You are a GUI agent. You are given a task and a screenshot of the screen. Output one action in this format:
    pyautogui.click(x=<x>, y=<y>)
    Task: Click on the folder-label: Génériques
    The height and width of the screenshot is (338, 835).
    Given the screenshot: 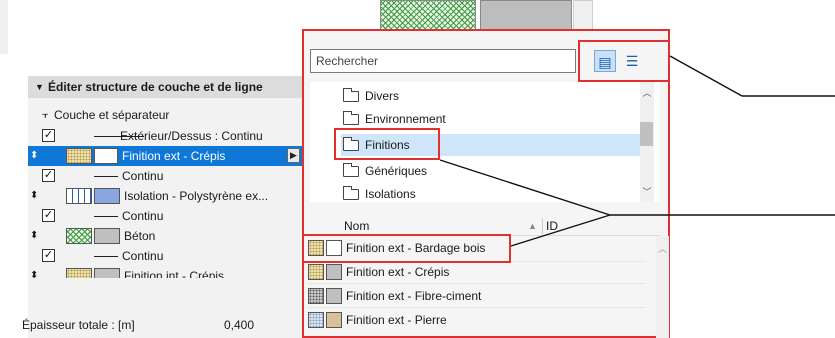 What is the action you would take?
    pyautogui.click(x=396, y=171)
    